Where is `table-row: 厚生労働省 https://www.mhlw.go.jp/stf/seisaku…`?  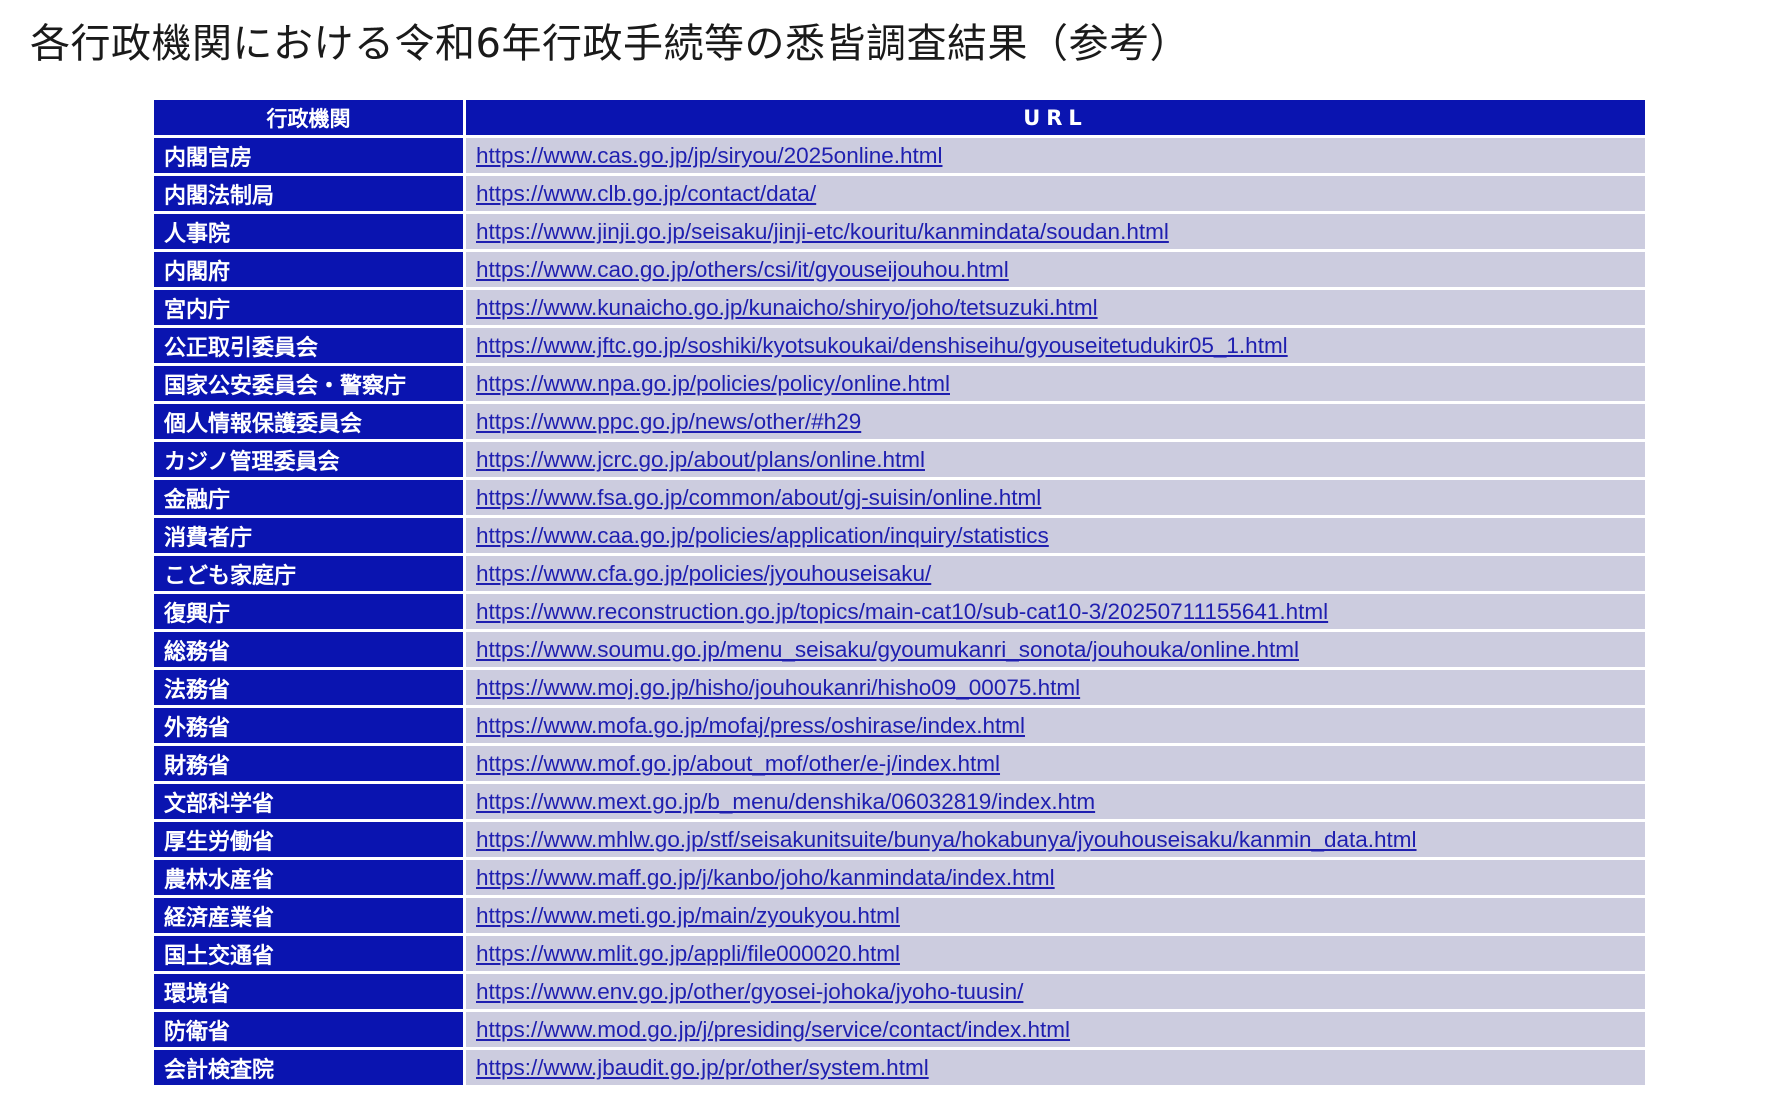 table-row: 厚生労働省 https://www.mhlw.go.jp/stf/seisaku… is located at coordinates (899, 839).